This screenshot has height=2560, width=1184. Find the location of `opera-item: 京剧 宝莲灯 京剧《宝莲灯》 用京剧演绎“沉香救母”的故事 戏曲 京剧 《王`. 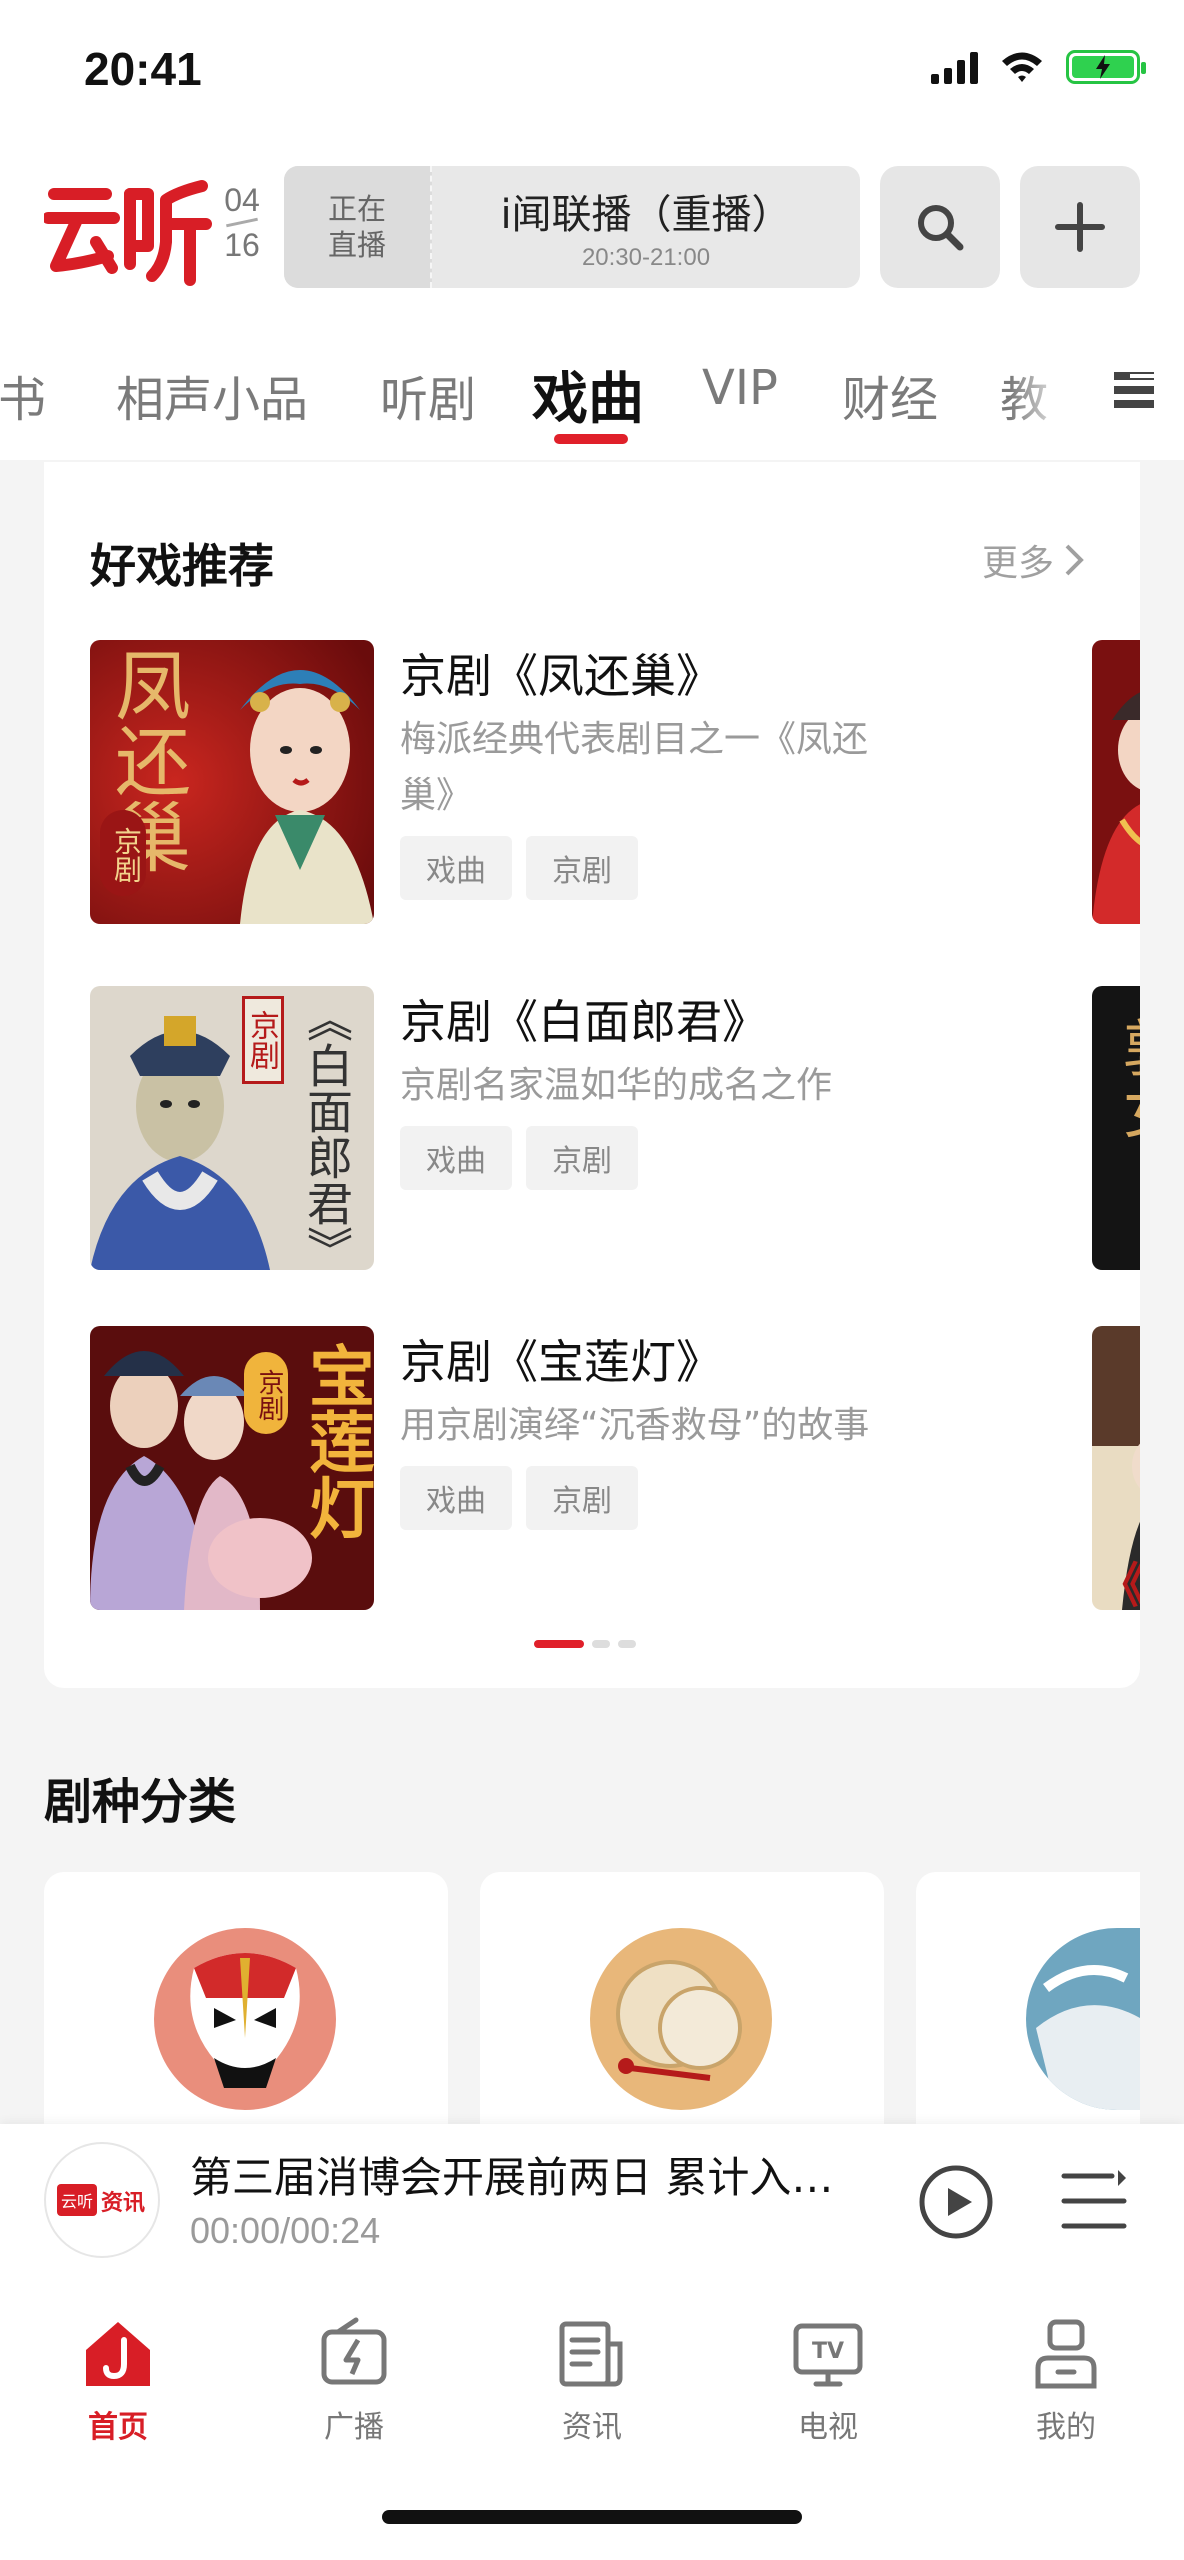

opera-item: 京剧 宝莲灯 京剧《宝莲灯》 用京剧演绎“沉香救母”的故事 戏曲 京剧 《王 is located at coordinates (615, 1468).